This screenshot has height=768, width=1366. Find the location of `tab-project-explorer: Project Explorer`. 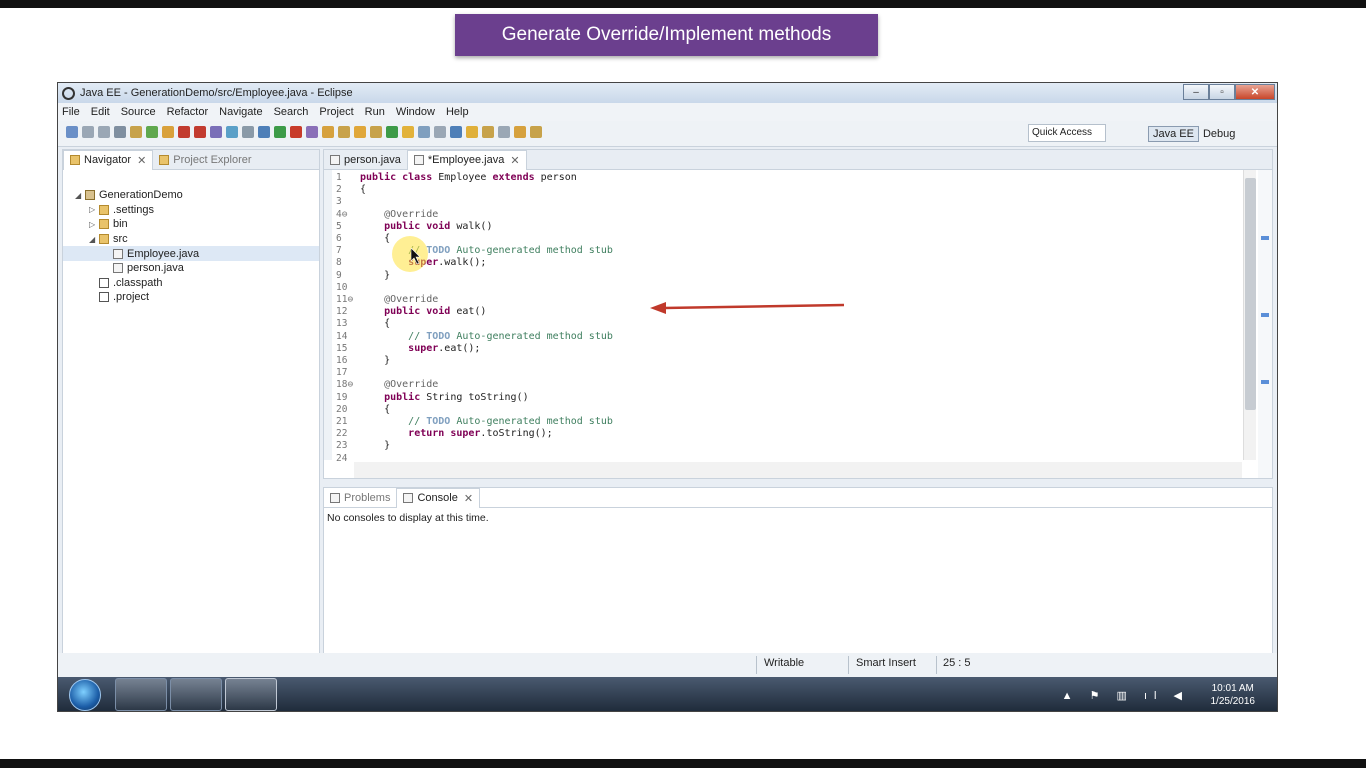

tab-project-explorer: Project Explorer is located at coordinates (205, 160).